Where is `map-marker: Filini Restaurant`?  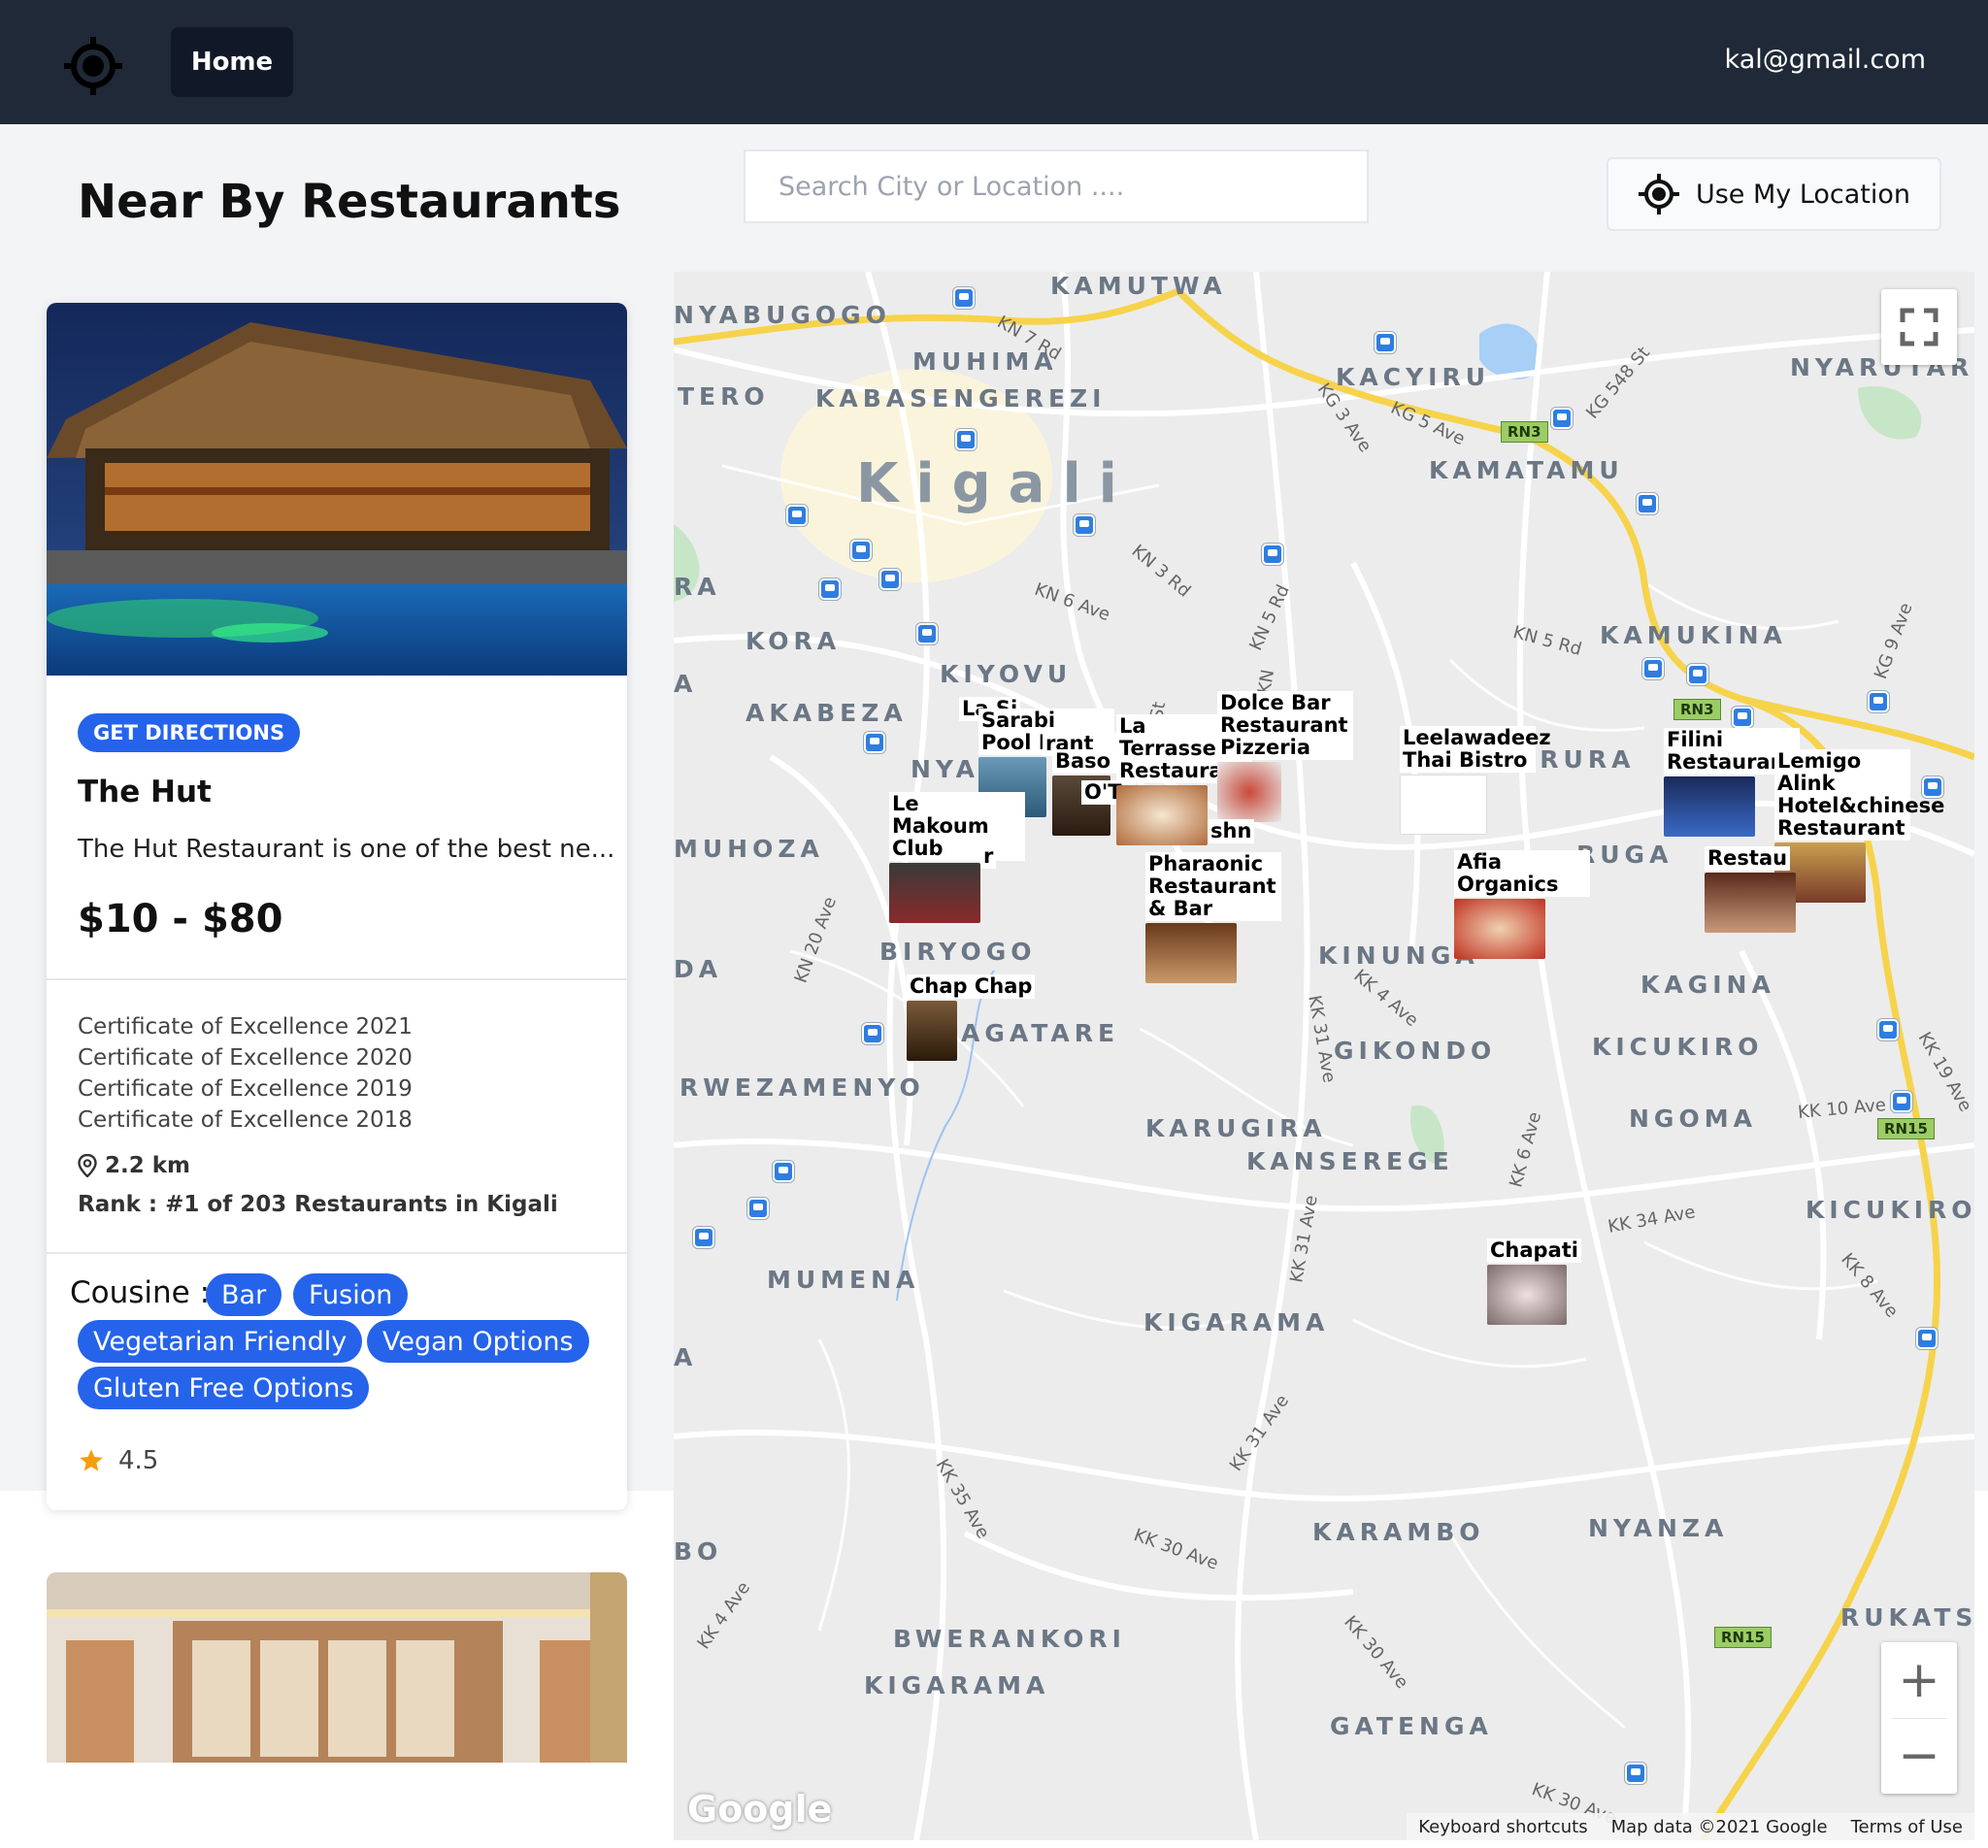
map-marker: Filini Restaurant is located at coordinates (1732, 782).